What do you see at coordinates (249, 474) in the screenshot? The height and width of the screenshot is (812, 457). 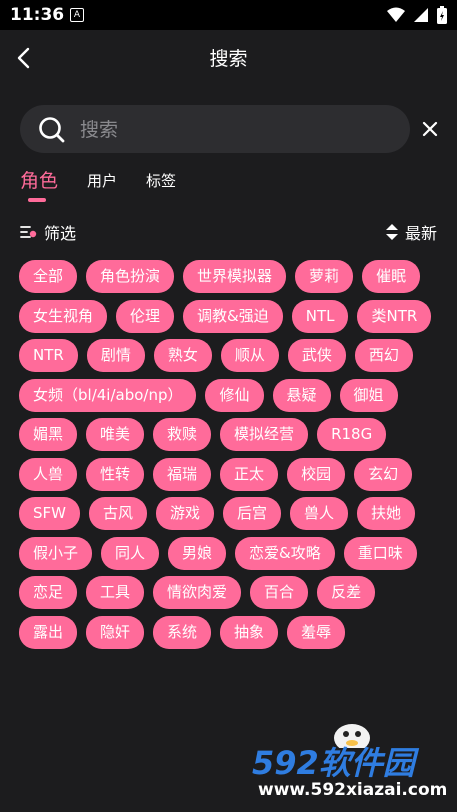 I see `tag-chip: 正太` at bounding box center [249, 474].